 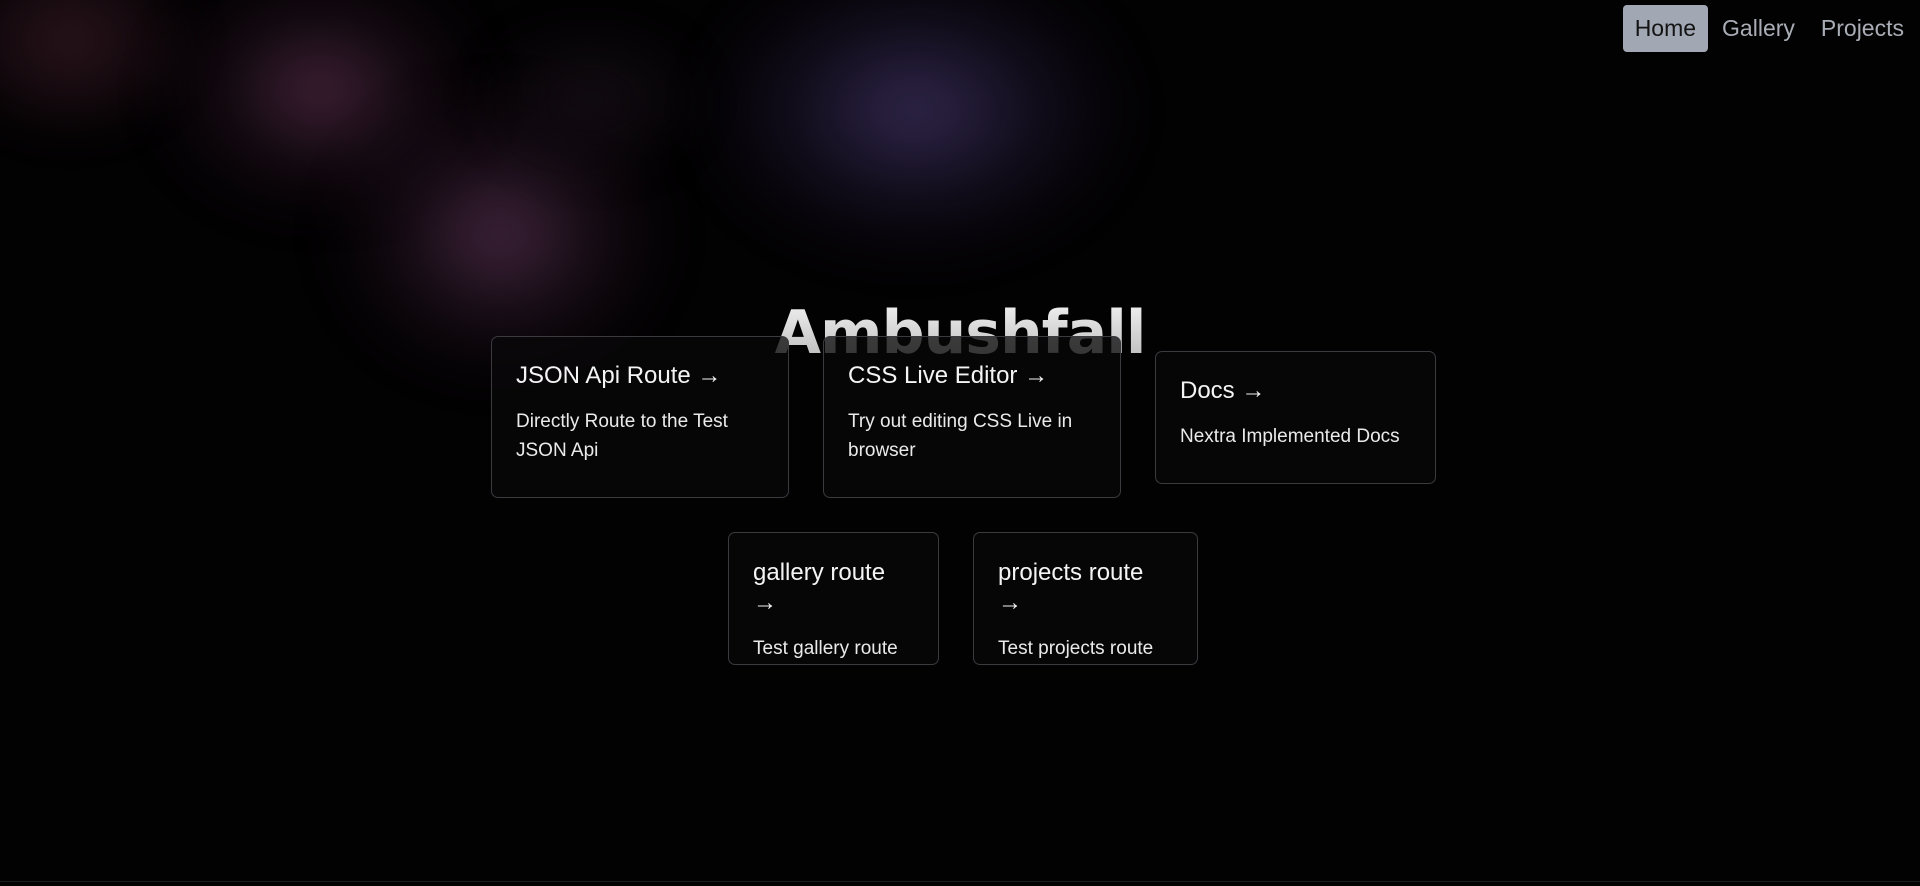 I want to click on card-gallery-route: gallery route → Test gallery route, so click(x=833, y=598).